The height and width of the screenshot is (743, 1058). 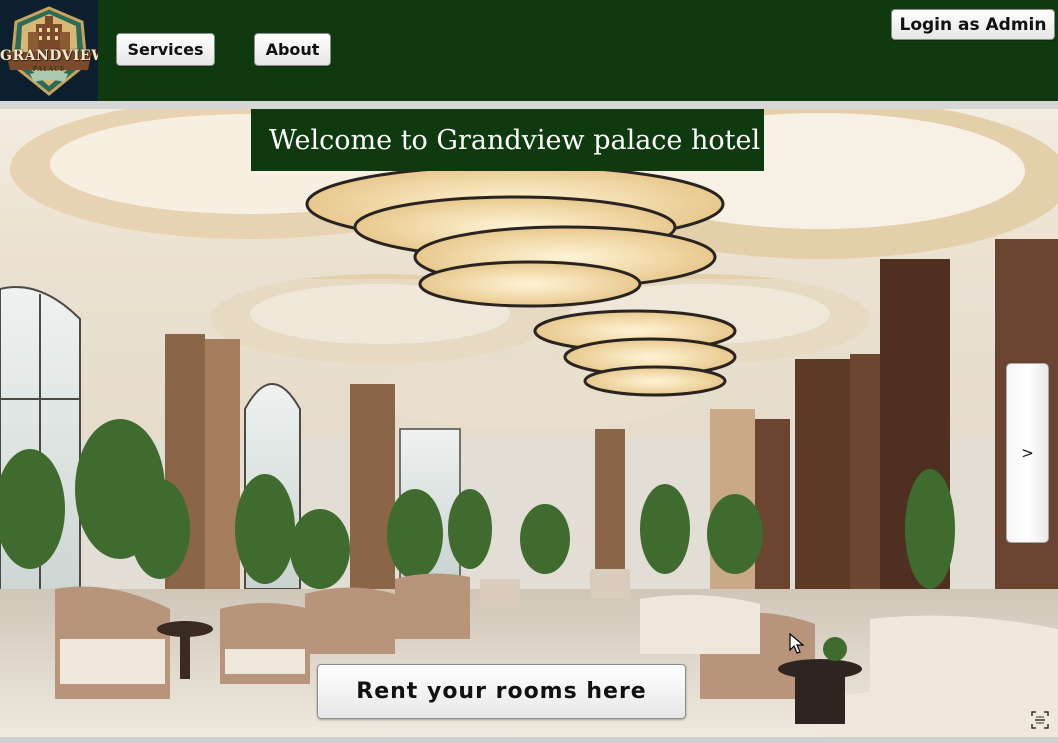 I want to click on next-slide-button: >, so click(x=1027, y=453).